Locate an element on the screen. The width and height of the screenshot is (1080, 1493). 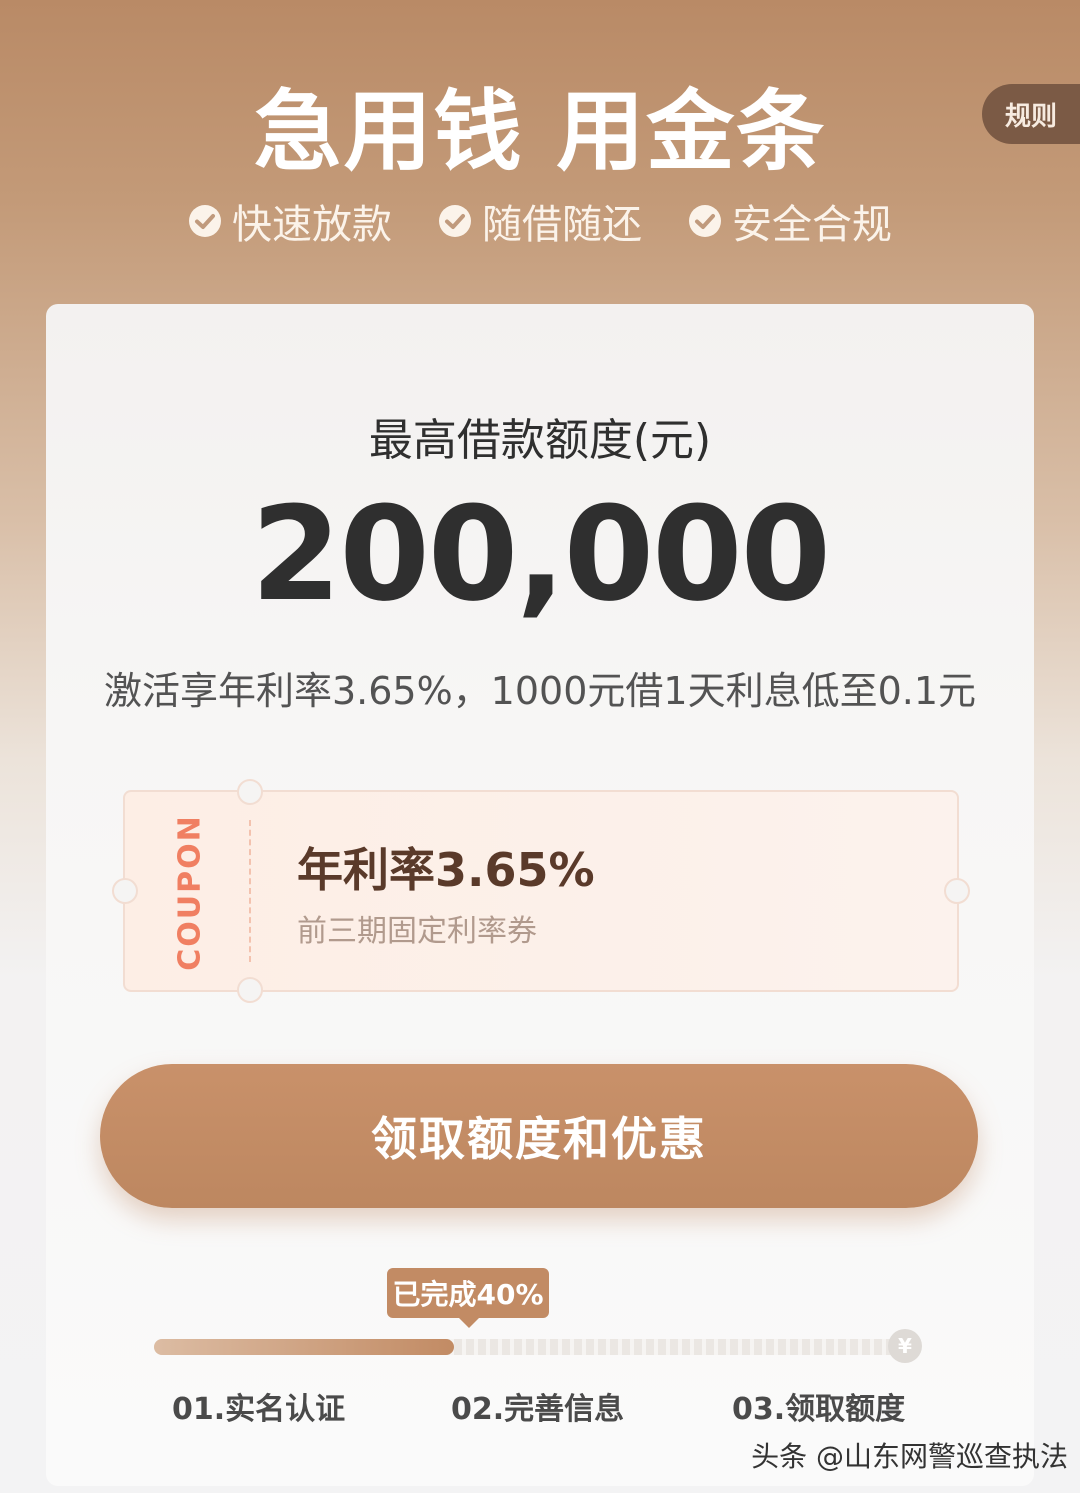
coupon-card: COUPON 年利率3.65% 前三期固定利率券 is located at coordinates (541, 891).